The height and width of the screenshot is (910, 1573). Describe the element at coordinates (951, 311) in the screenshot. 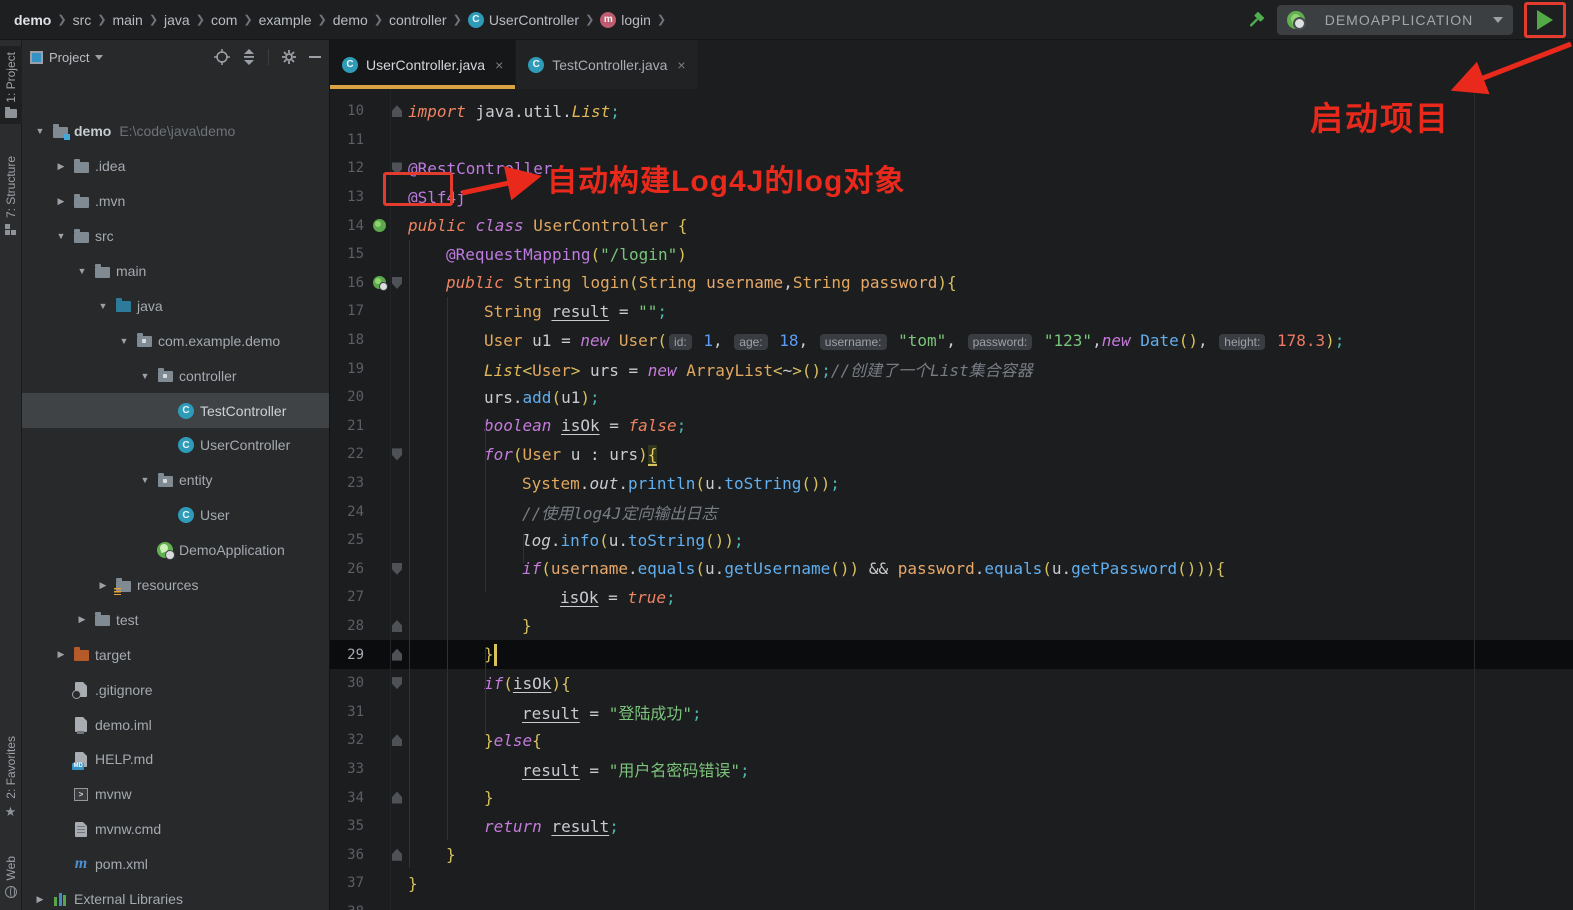

I see `code-line-17: 17 String result = "";` at that location.